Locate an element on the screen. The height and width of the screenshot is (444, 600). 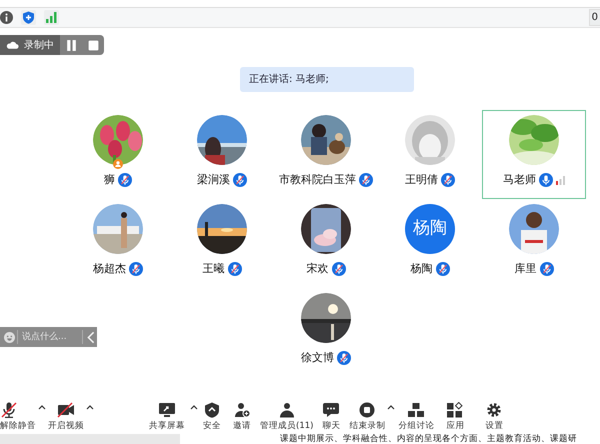
stop-button is located at coordinates (93, 45).